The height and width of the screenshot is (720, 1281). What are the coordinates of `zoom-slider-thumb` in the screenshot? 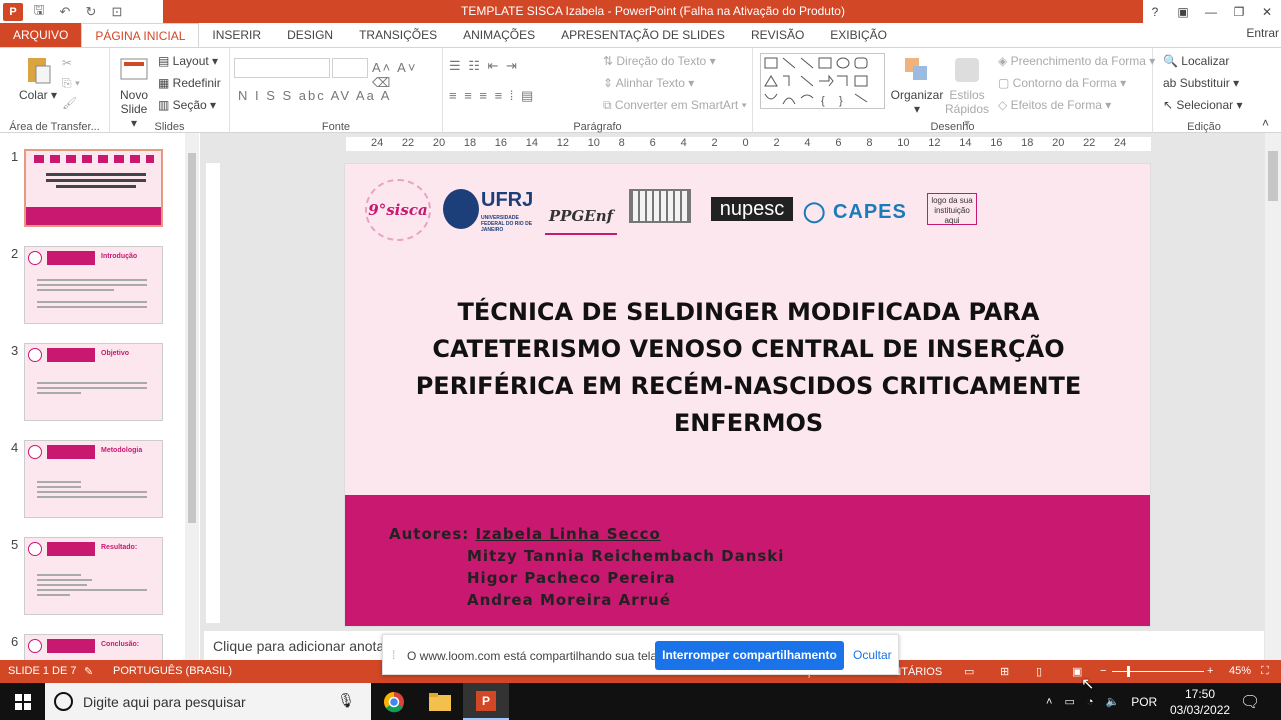 It's located at (1128, 671).